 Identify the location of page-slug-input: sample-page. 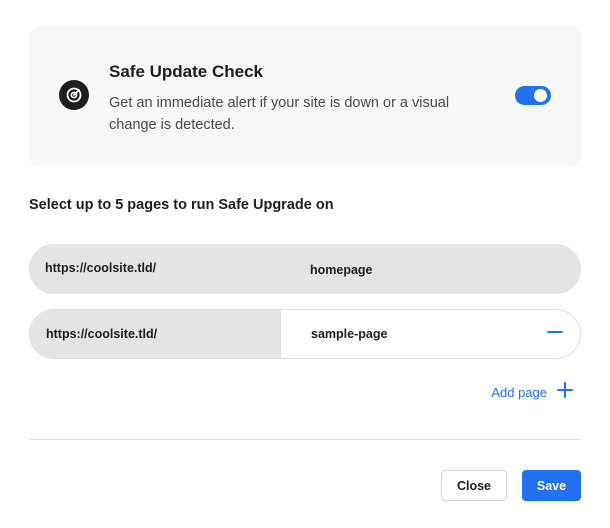
(405, 334).